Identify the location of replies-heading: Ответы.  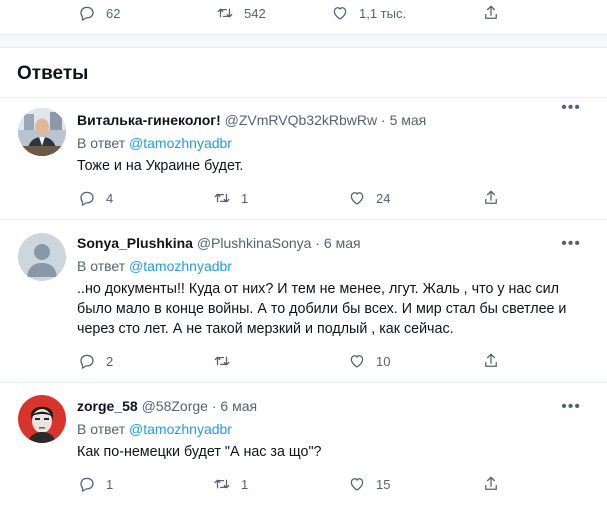
(53, 73).